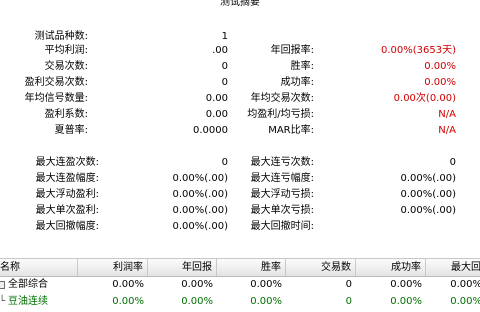 Image resolution: width=480 pixels, height=312 pixels. I want to click on stat-value: 1, so click(224, 36).